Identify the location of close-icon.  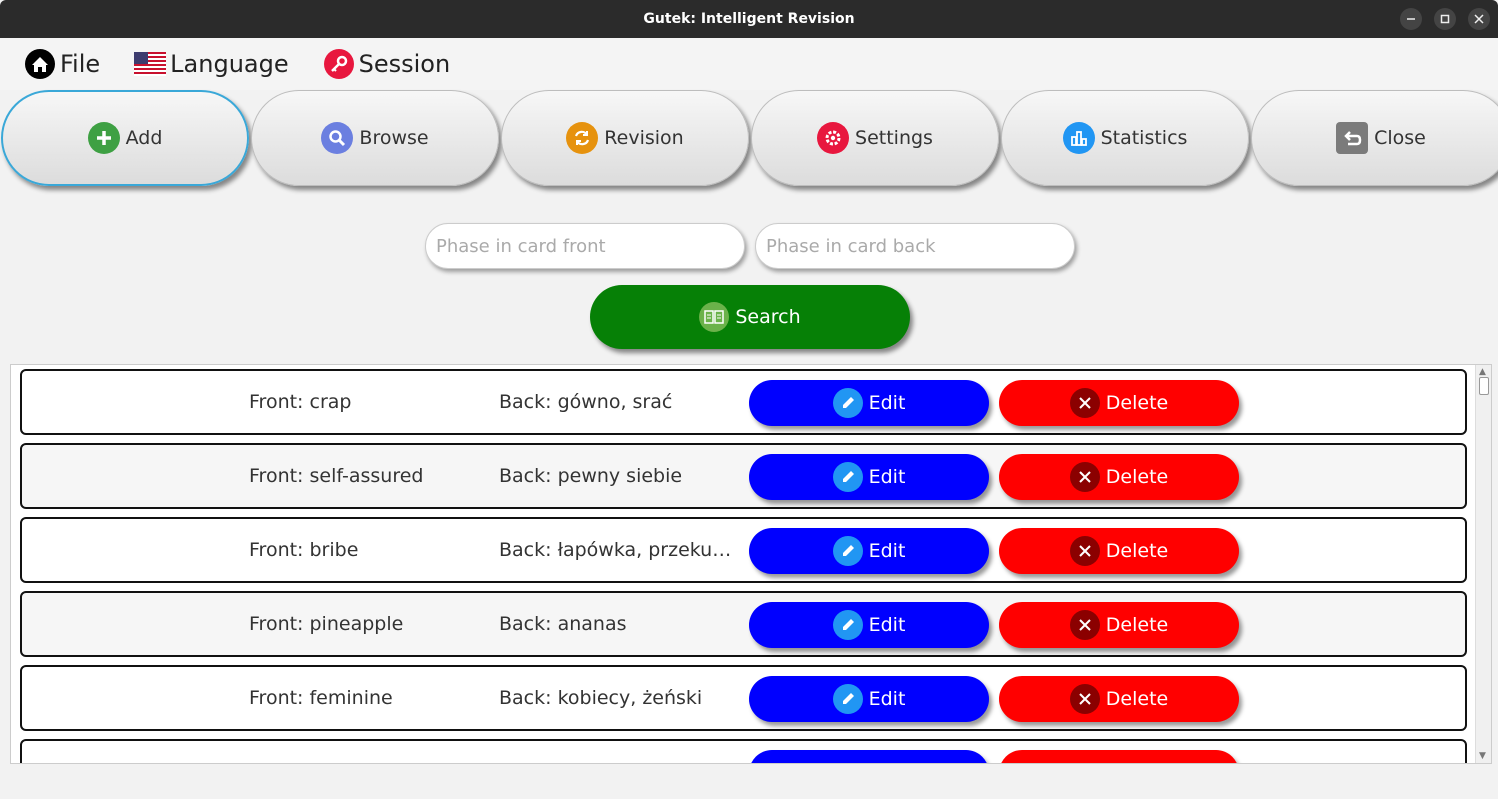
(1479, 19).